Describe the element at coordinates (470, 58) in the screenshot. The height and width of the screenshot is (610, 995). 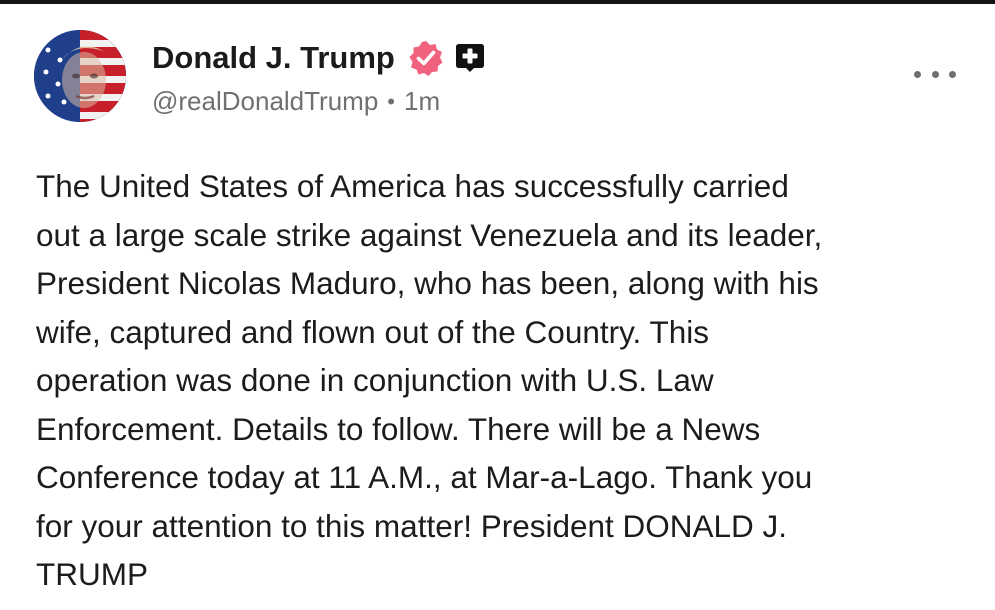
I see `plus-badge-icon` at that location.